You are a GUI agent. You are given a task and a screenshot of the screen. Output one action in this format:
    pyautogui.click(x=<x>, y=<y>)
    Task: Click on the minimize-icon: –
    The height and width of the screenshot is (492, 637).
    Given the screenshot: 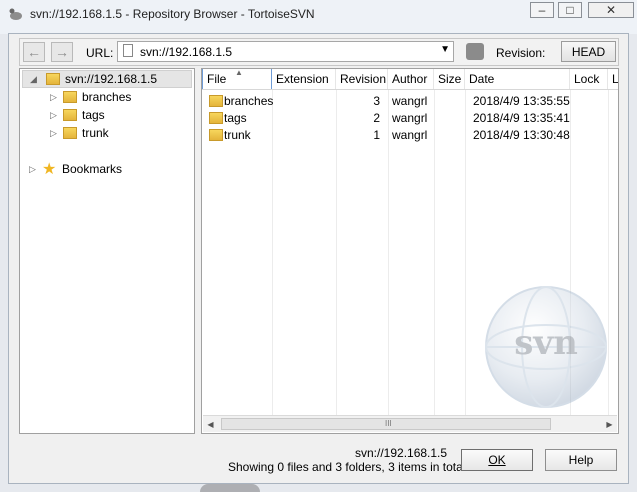 What is the action you would take?
    pyautogui.click(x=542, y=10)
    